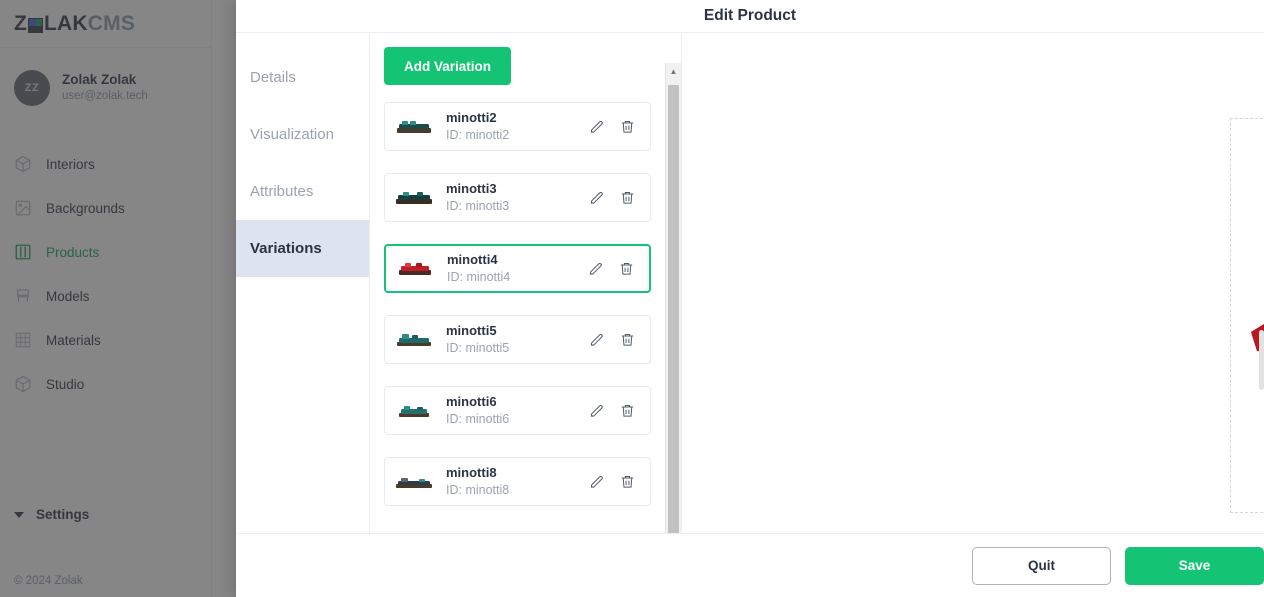 The image size is (1264, 597). What do you see at coordinates (478, 205) in the screenshot?
I see `variation-id: ID: minotti3` at bounding box center [478, 205].